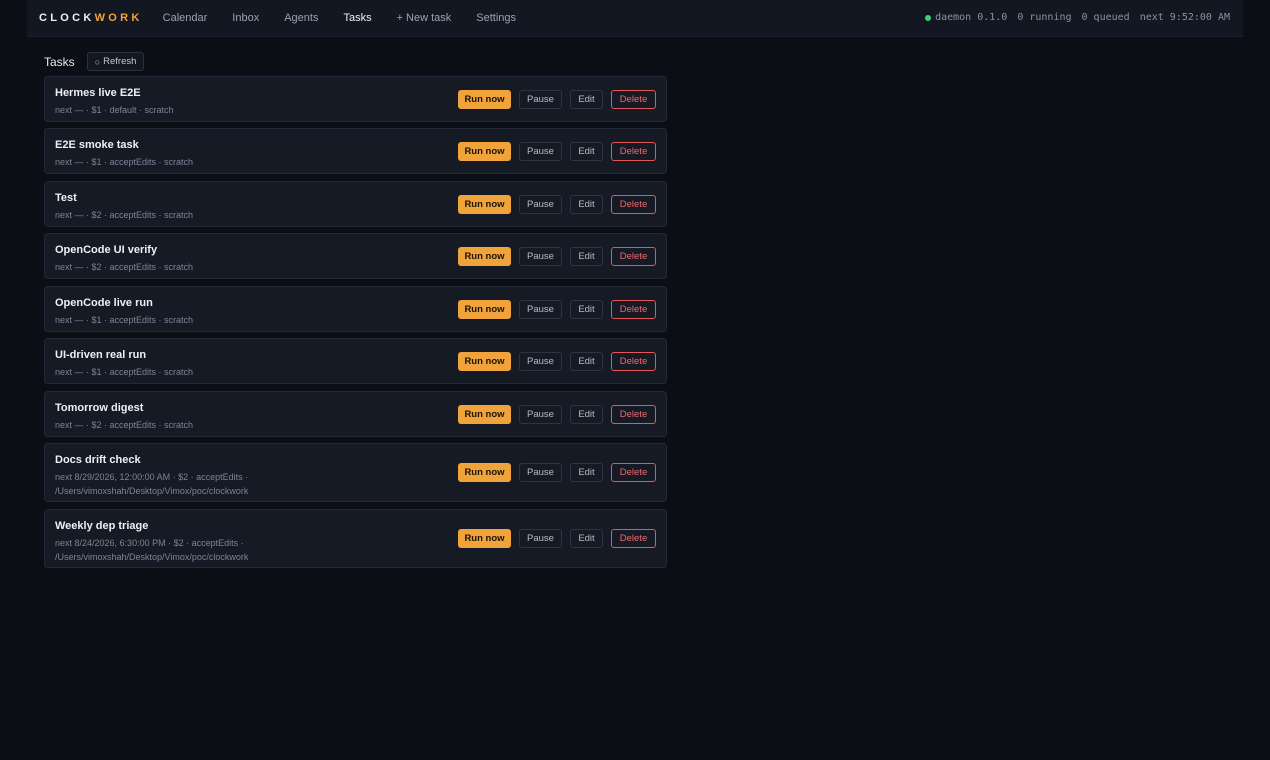  I want to click on refresh-icon: ○, so click(97, 61).